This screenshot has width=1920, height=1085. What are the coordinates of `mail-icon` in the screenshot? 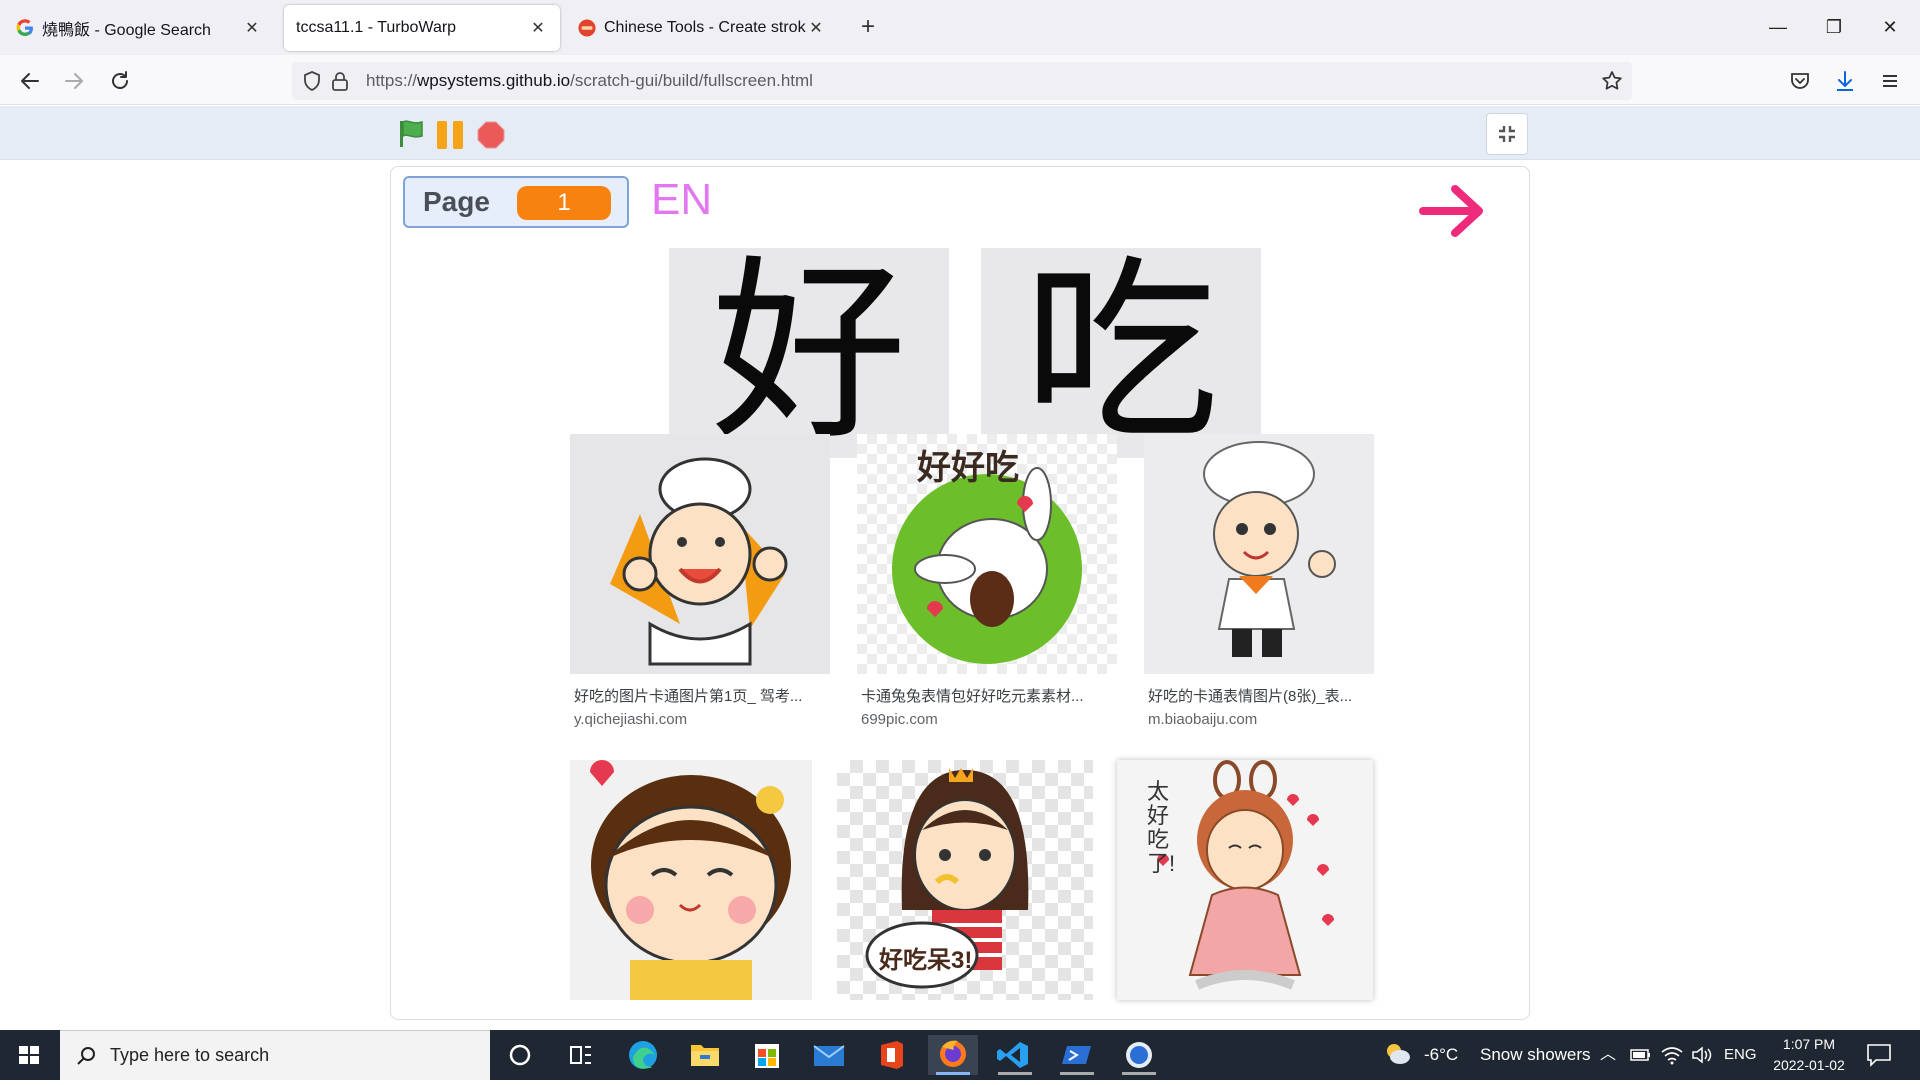 It's located at (829, 1055).